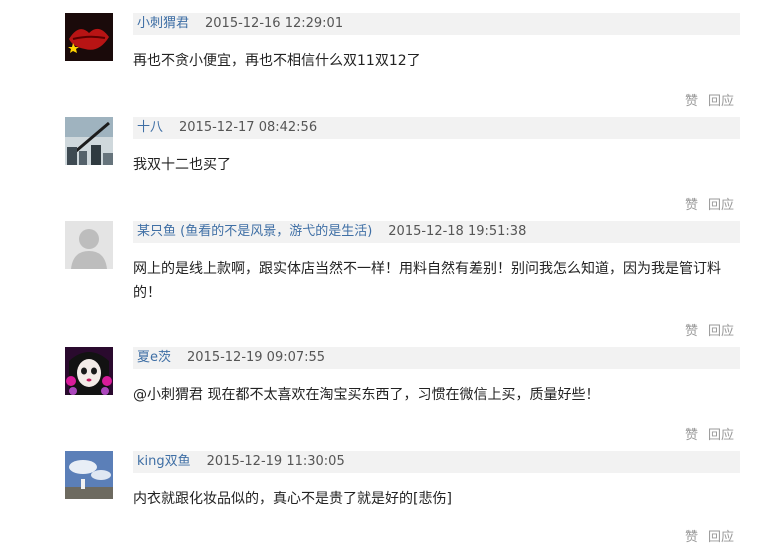 The width and height of the screenshot is (766, 545). What do you see at coordinates (436, 128) in the screenshot?
I see `comment-meta: 十八 2015-12-17 08:42:56` at bounding box center [436, 128].